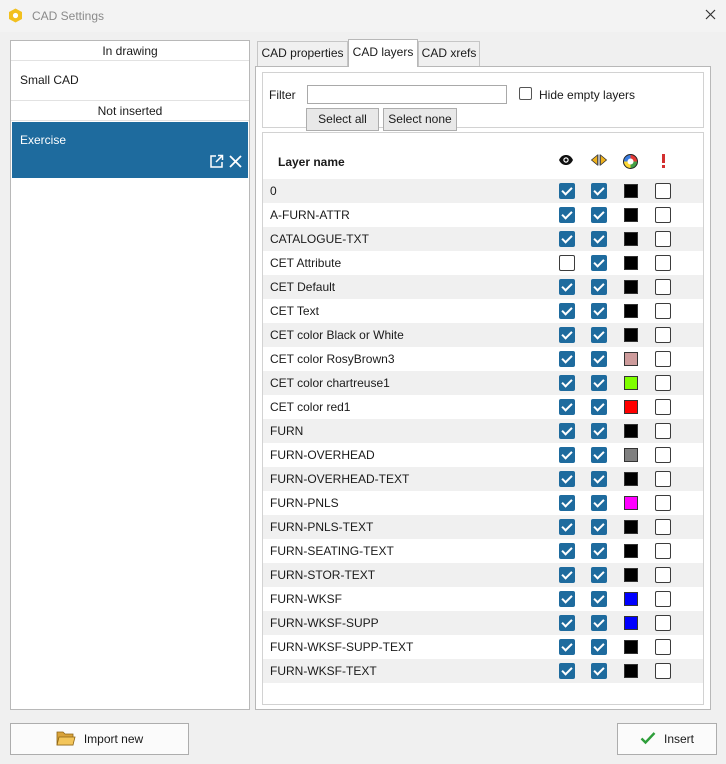 This screenshot has height=764, width=726. What do you see at coordinates (483, 431) in the screenshot?
I see `layer-row: FURN` at bounding box center [483, 431].